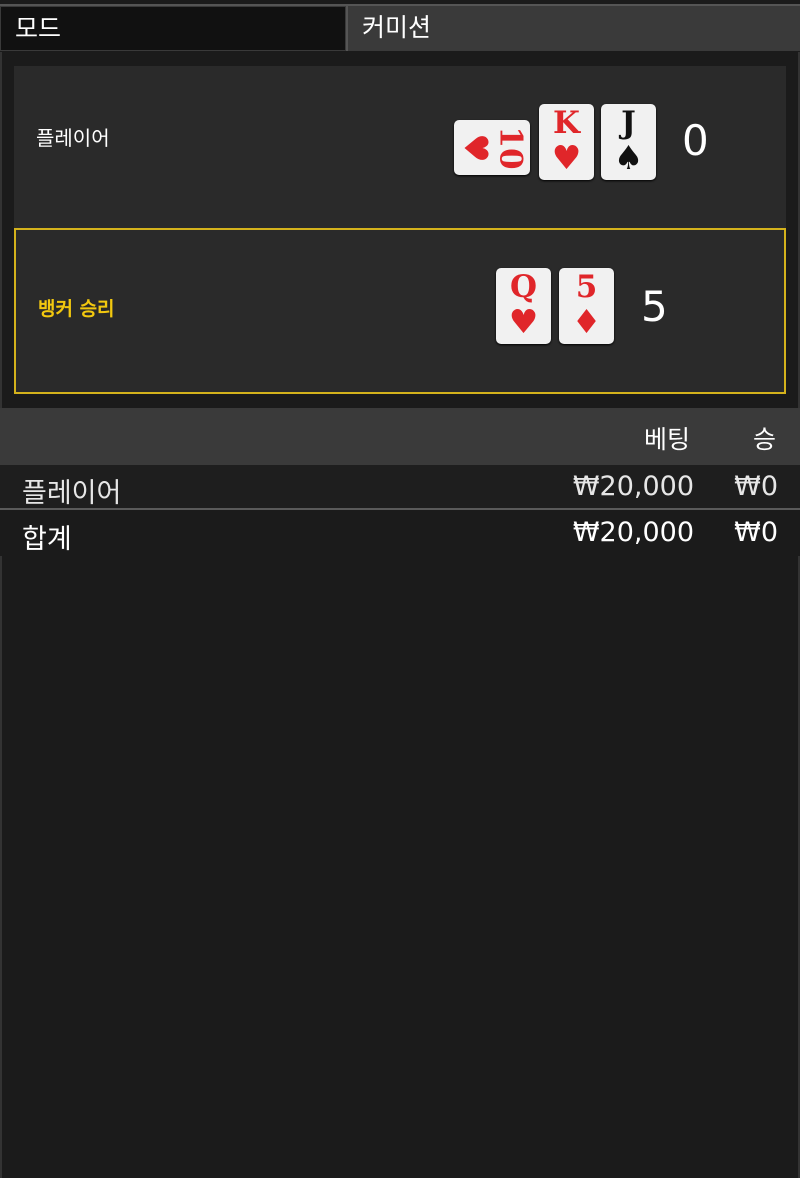 This screenshot has width=800, height=1178. I want to click on player-label: 플레이어, so click(73, 138).